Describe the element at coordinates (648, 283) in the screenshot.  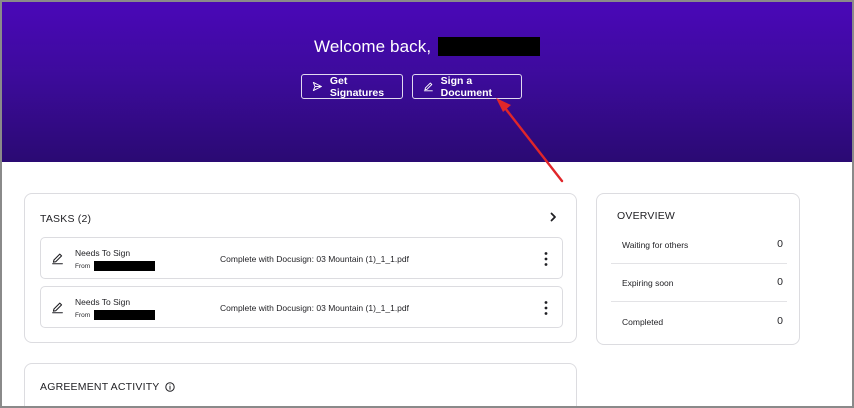
I see `overview-label: Expiring soon` at that location.